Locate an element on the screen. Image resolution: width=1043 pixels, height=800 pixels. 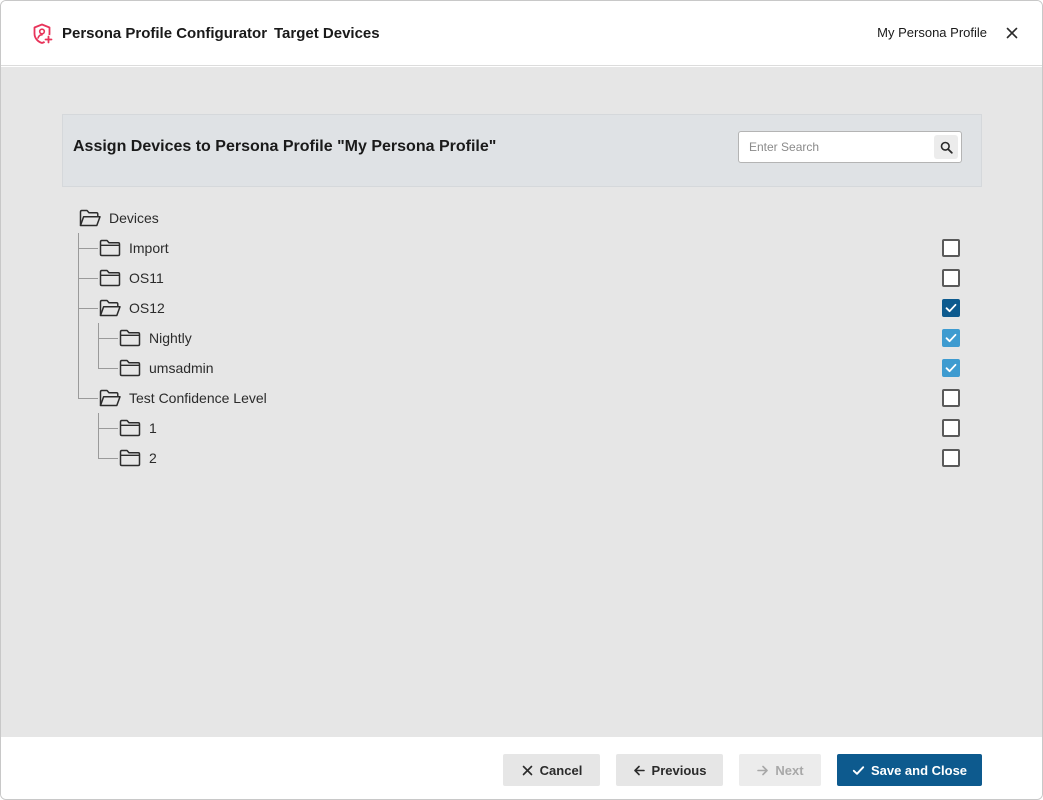
previous-button: Previous is located at coordinates (669, 770).